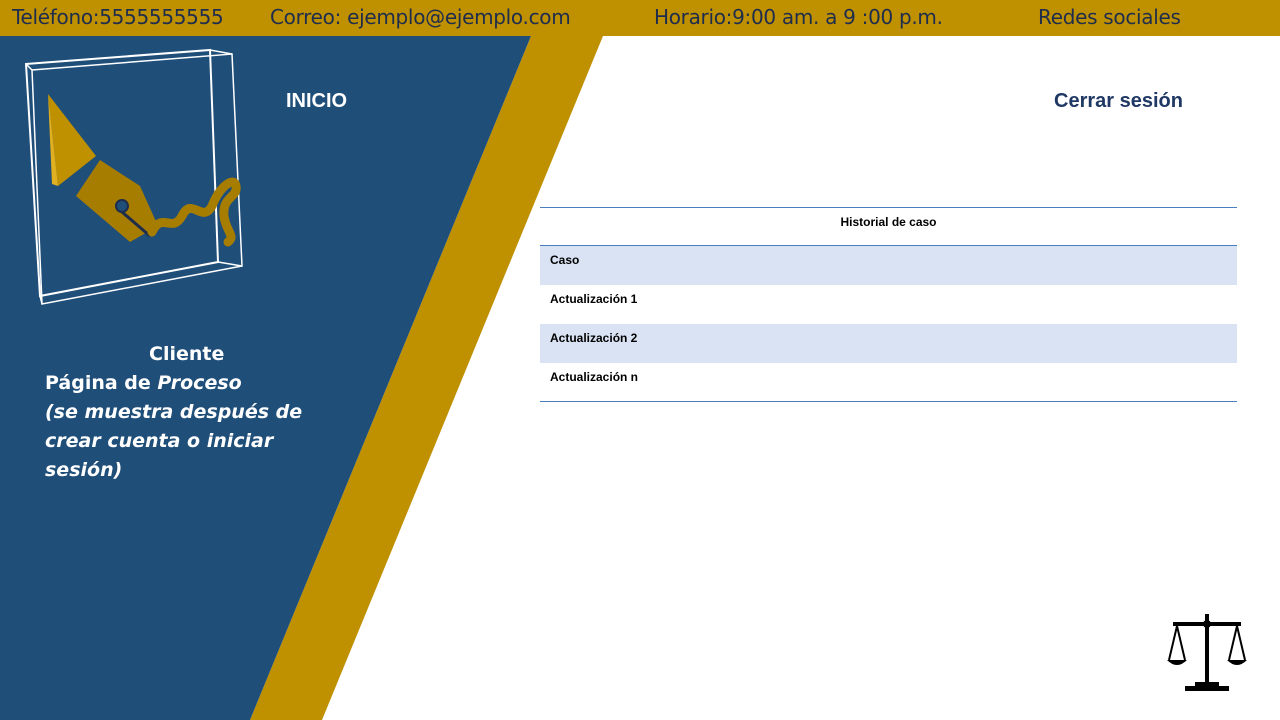  Describe the element at coordinates (888, 226) in the screenshot. I see `table-title: Historial de caso` at that location.